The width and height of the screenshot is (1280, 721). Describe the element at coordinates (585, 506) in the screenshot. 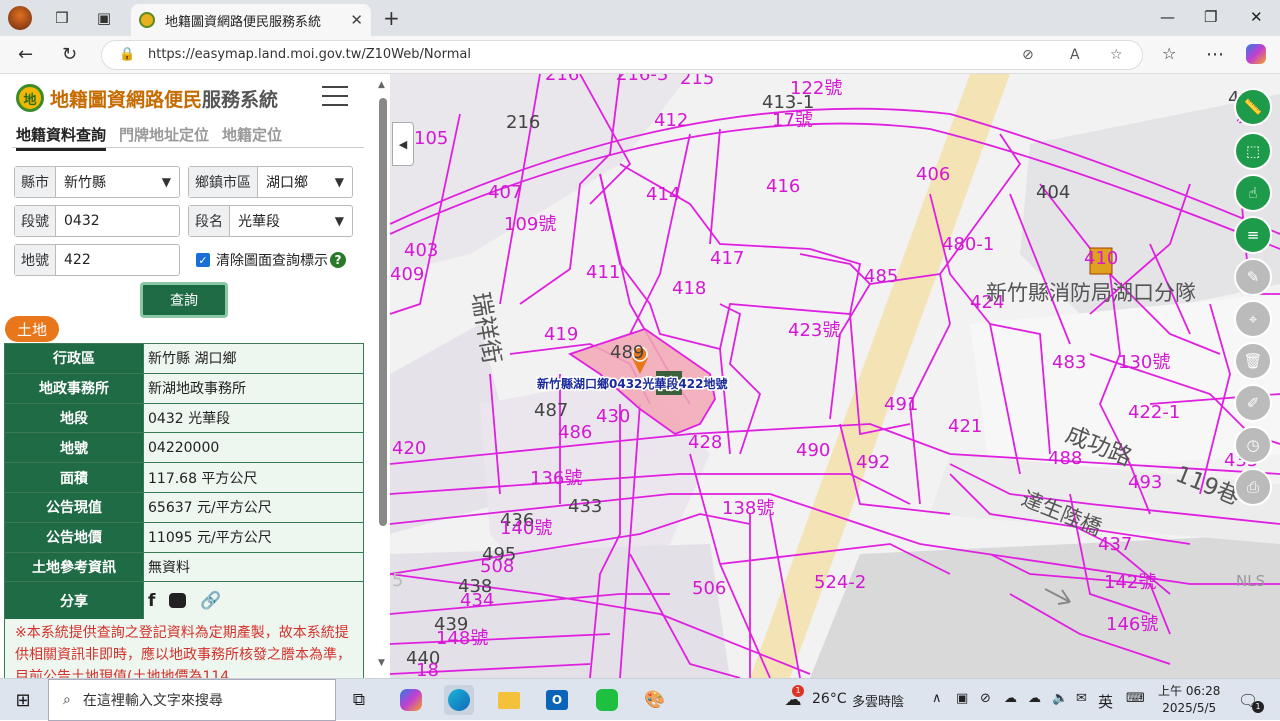

I see `parcel-label: 433` at that location.